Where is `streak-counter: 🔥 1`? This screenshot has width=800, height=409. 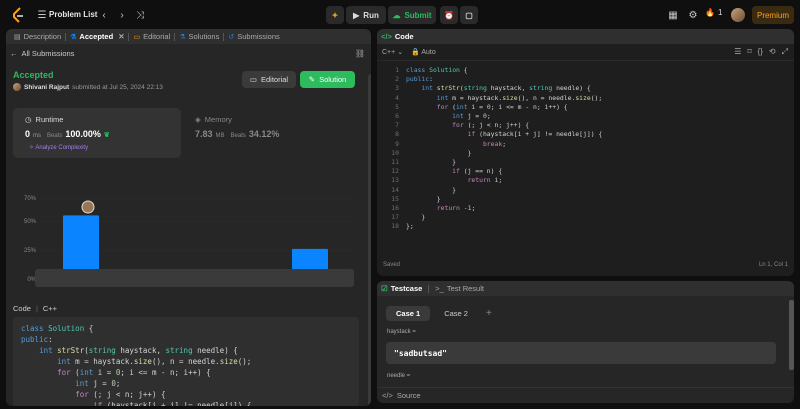
streak-counter: 🔥 1 is located at coordinates (713, 12).